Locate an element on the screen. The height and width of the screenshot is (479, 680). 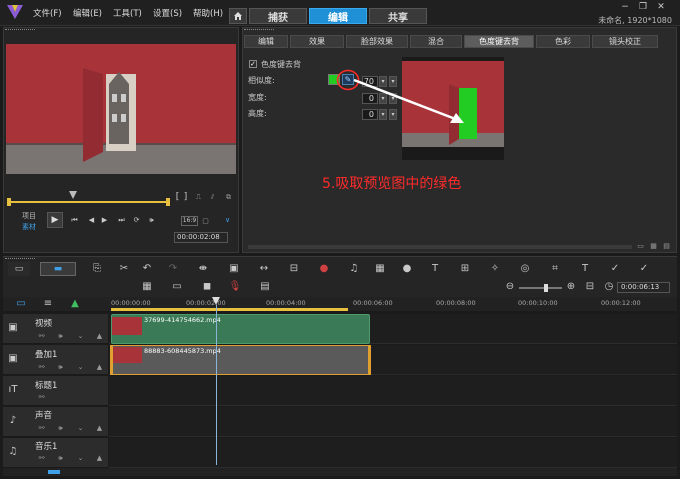
track-lane-music is located at coordinates (393, 453).